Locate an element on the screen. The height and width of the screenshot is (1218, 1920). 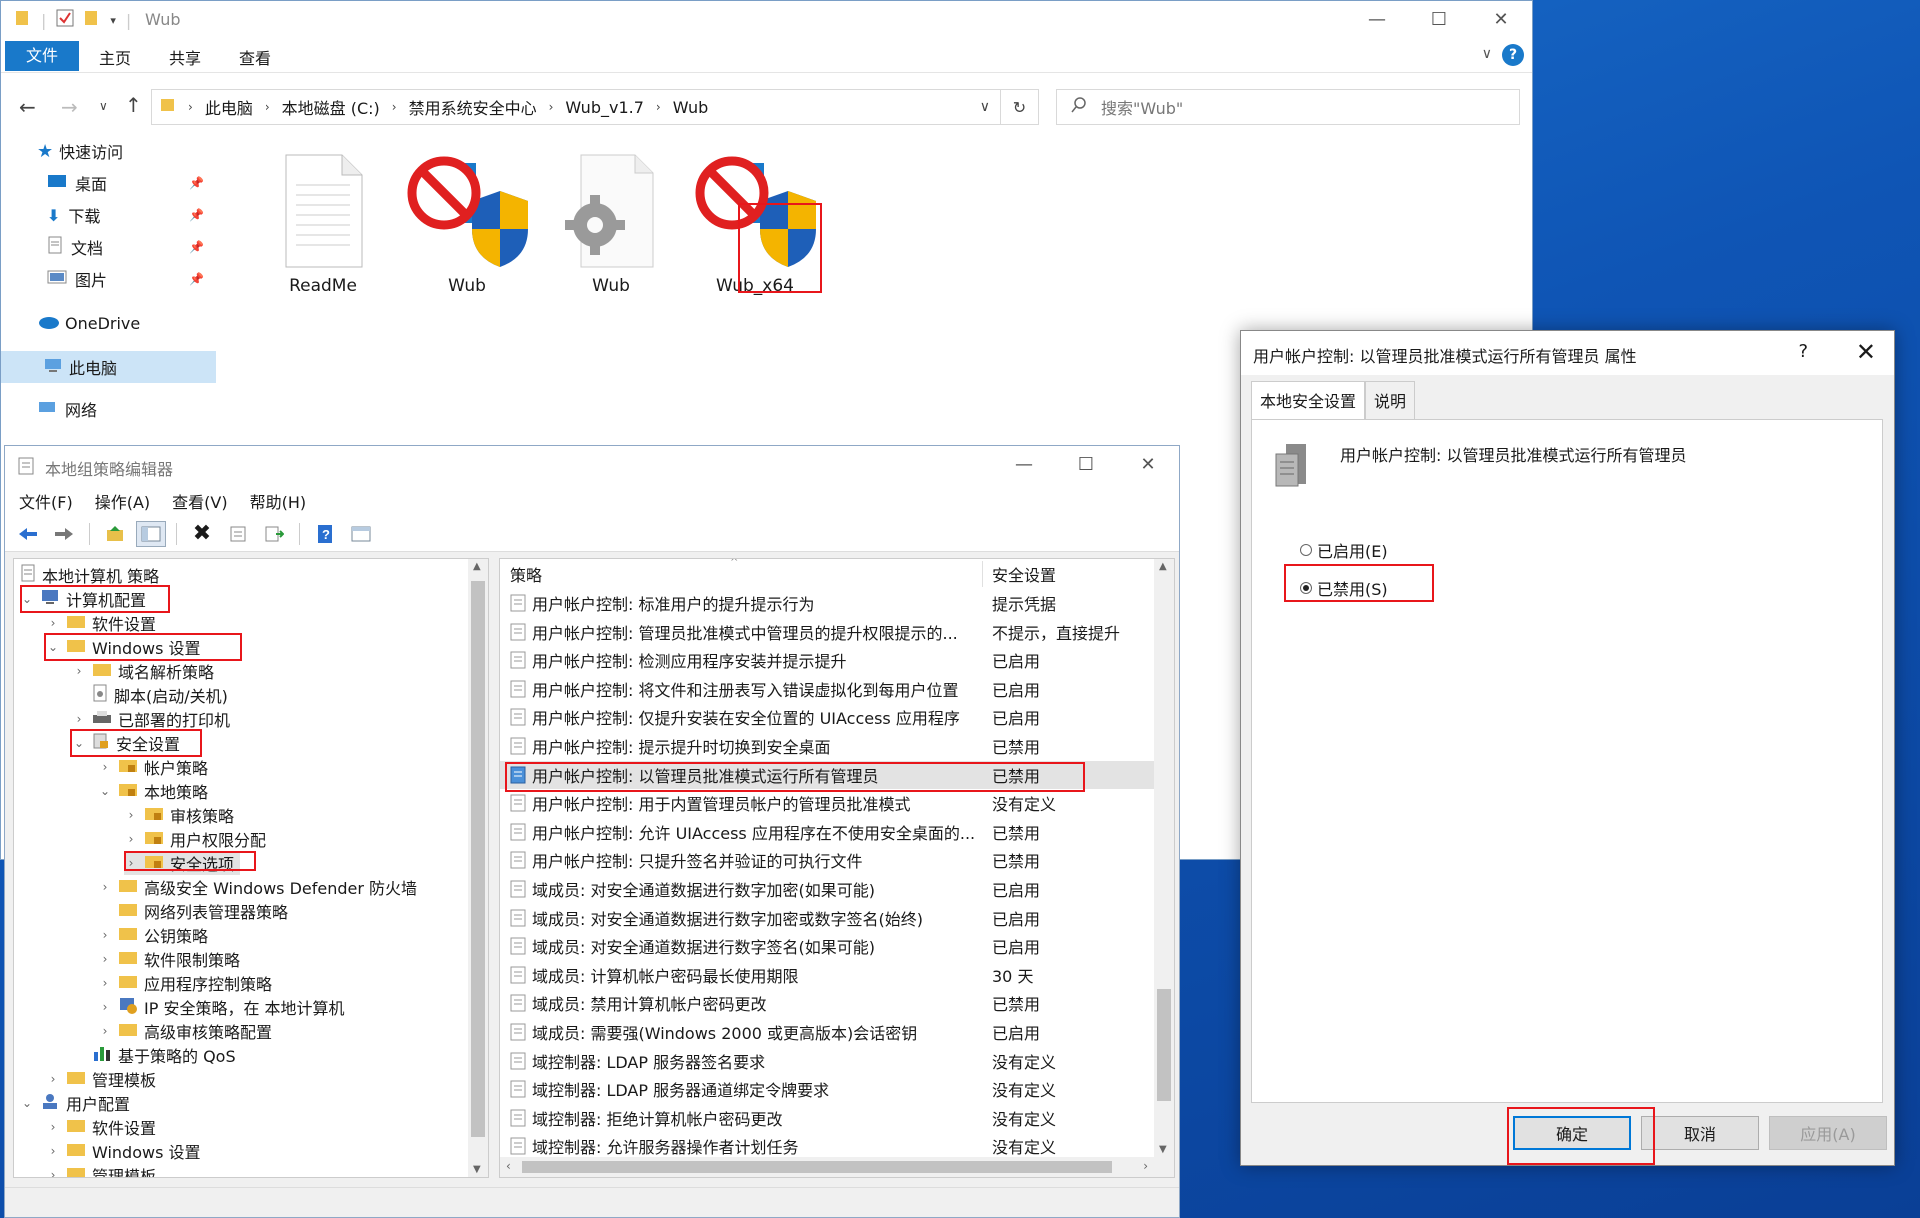
tab-file: 文件 is located at coordinates (42, 56).